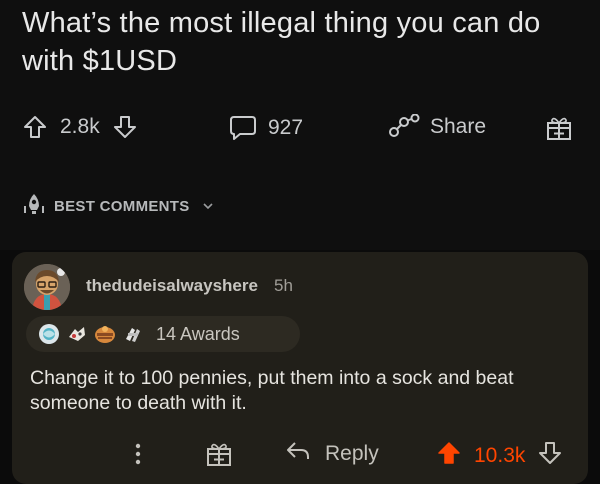 This screenshot has height=484, width=600. I want to click on share-label: Share, so click(458, 126).